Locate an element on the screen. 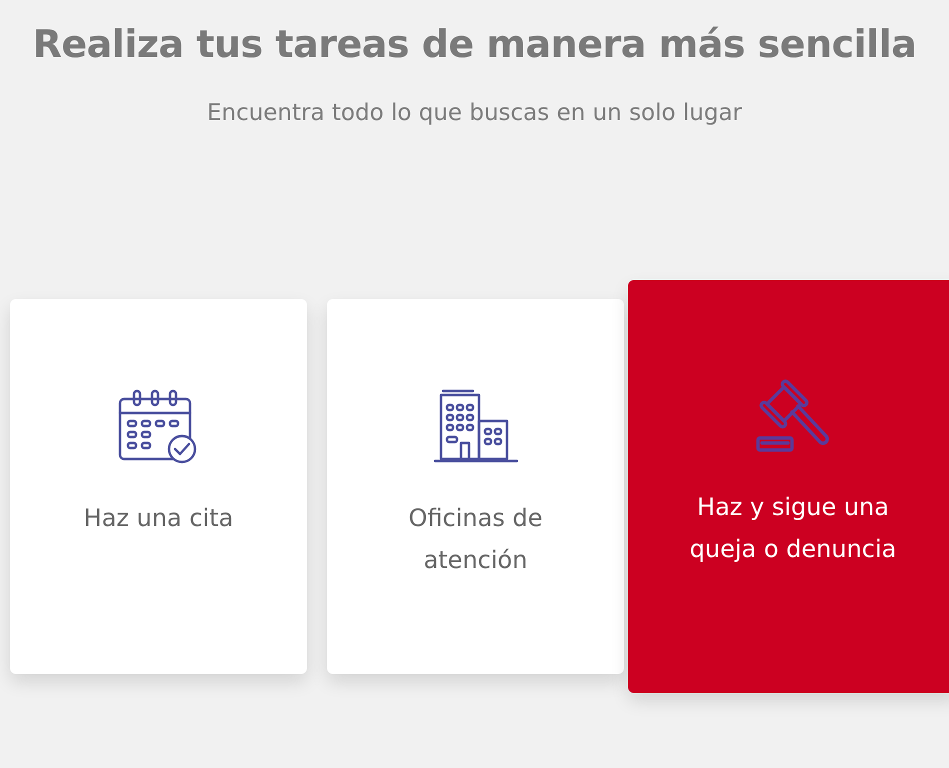 The height and width of the screenshot is (768, 949). page-heading: Realiza tus tareas de manera más sencilla is located at coordinates (475, 45).